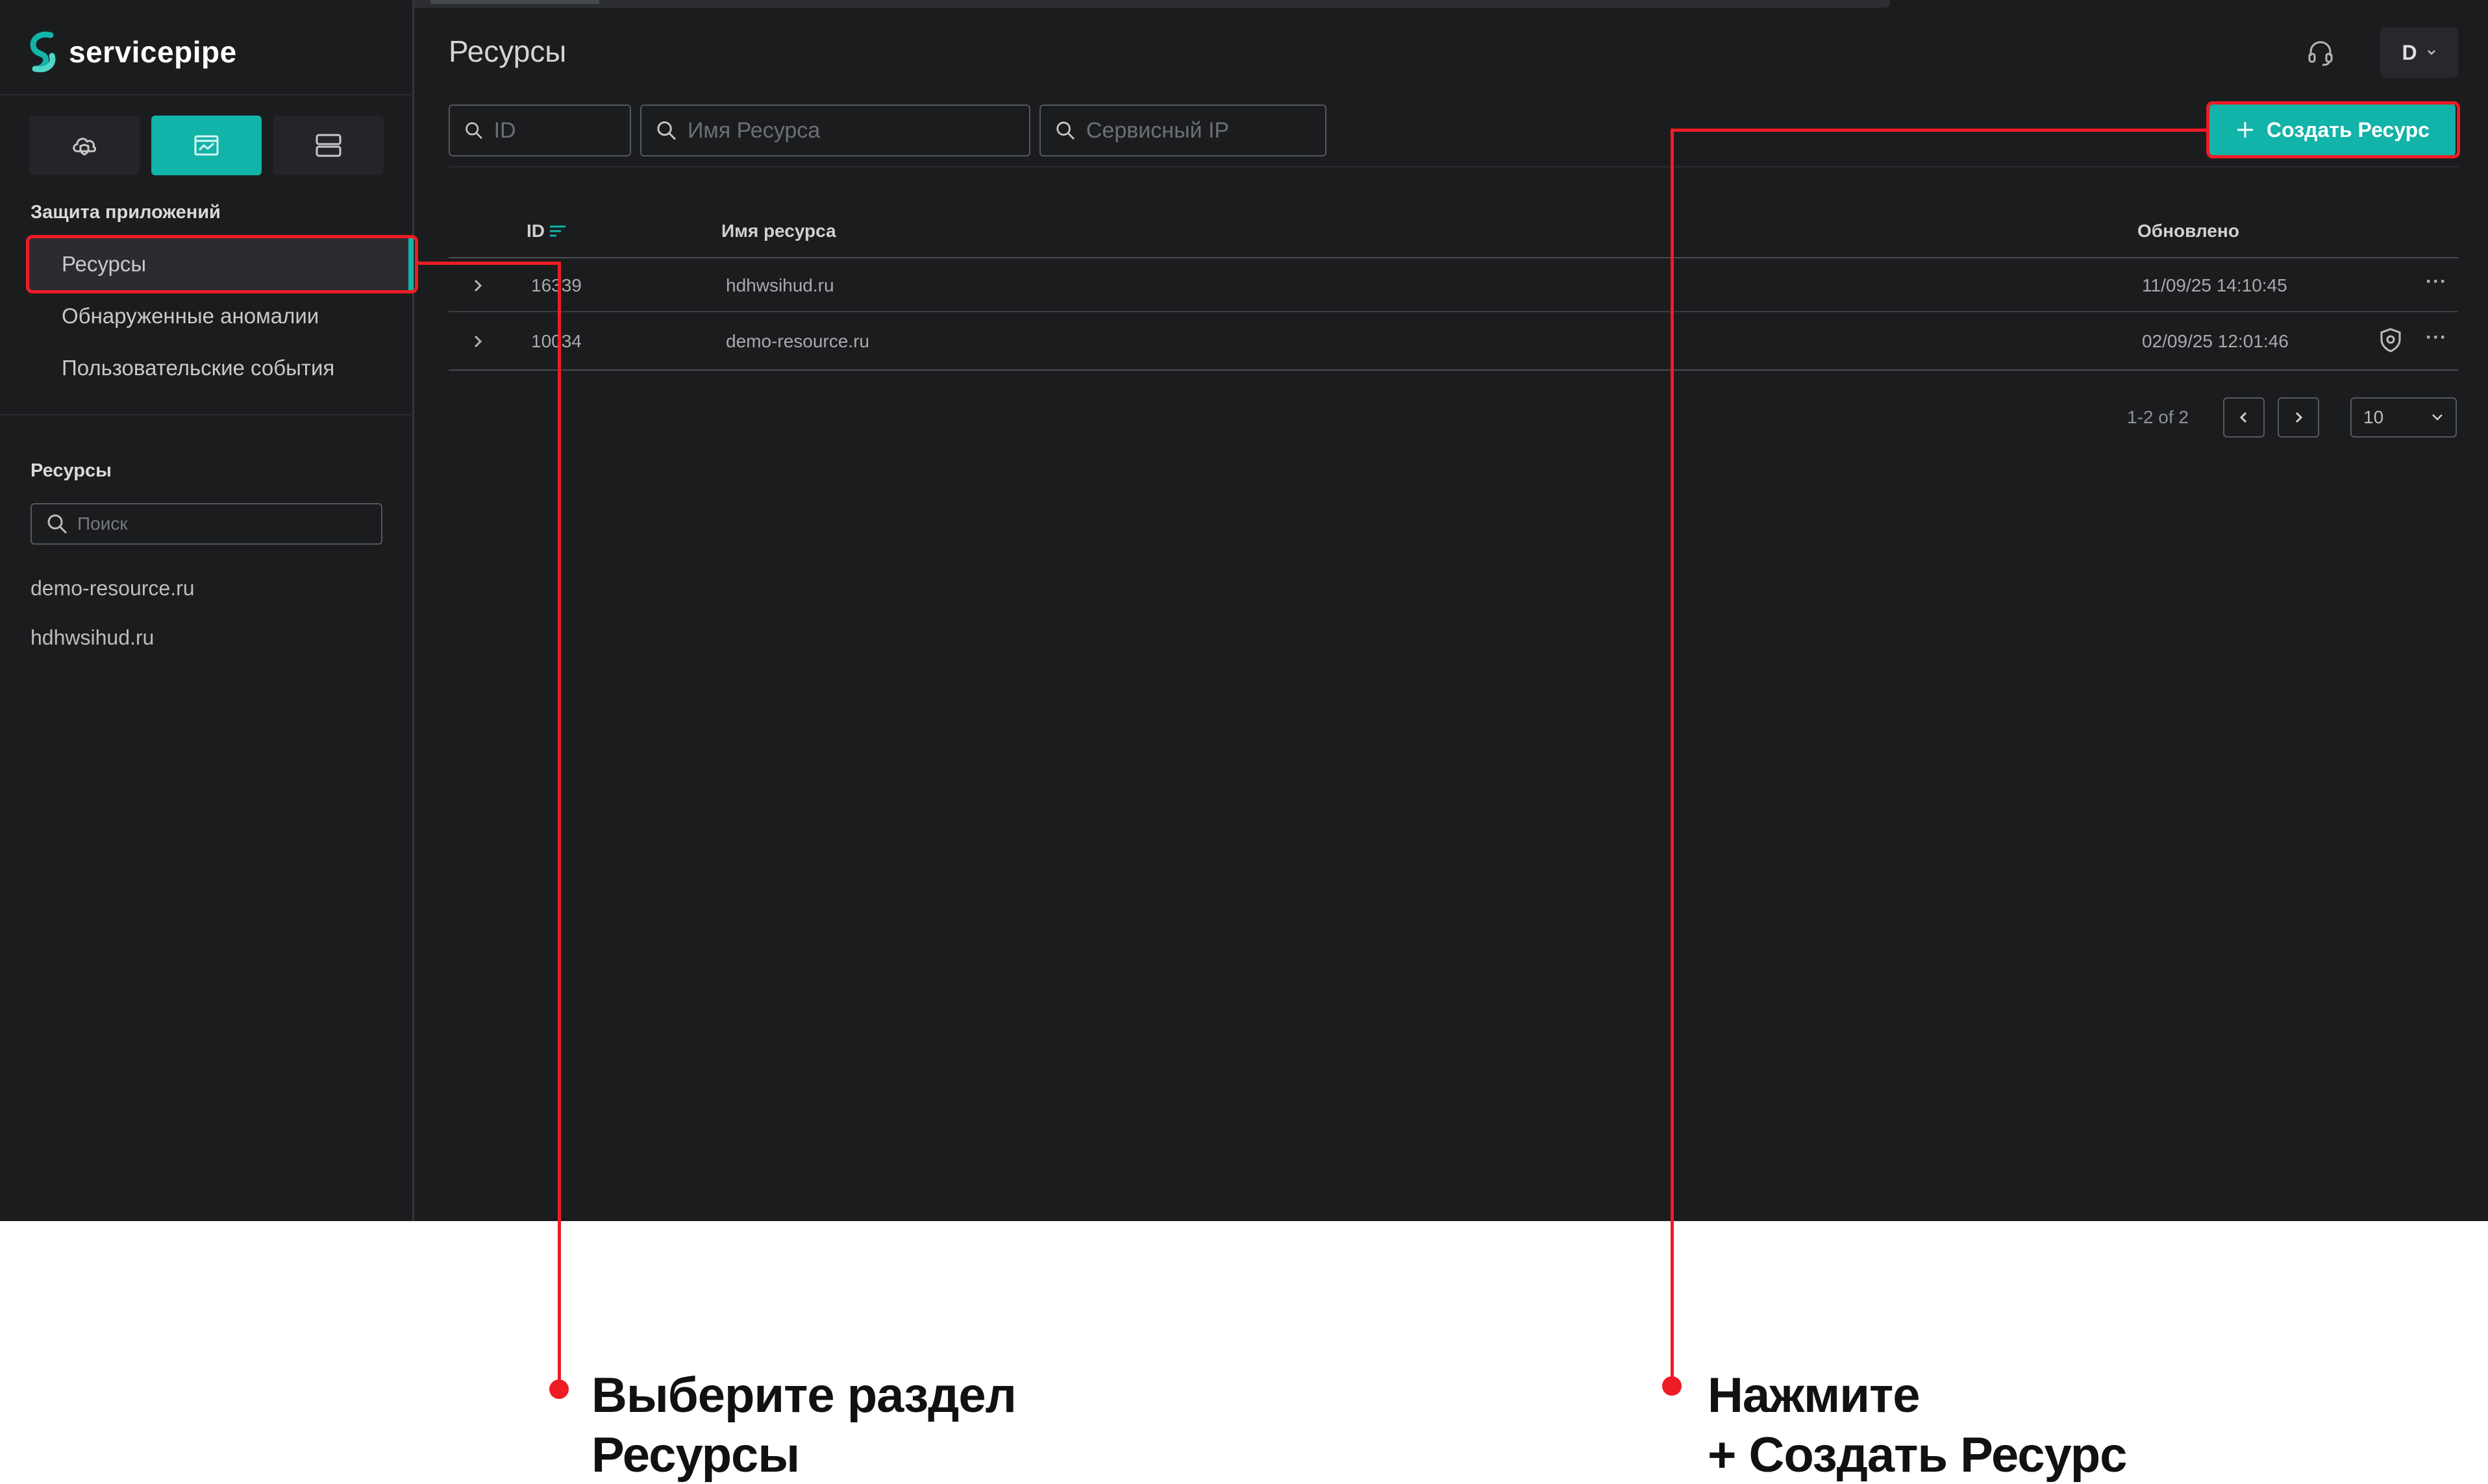  Describe the element at coordinates (797, 341) in the screenshot. I see `table-cell-name: demo-resource.ru` at that location.